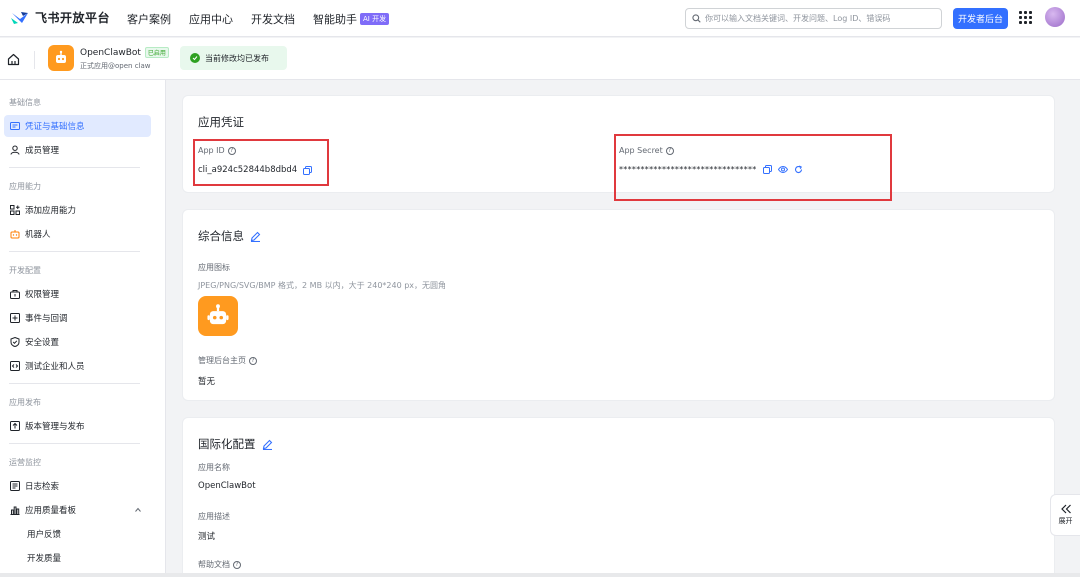  I want to click on top-navbar: 飞书开放平台 客户案例 应用中心 开发文档 智能助手 AI 开发 开发者后台, so click(540, 18).